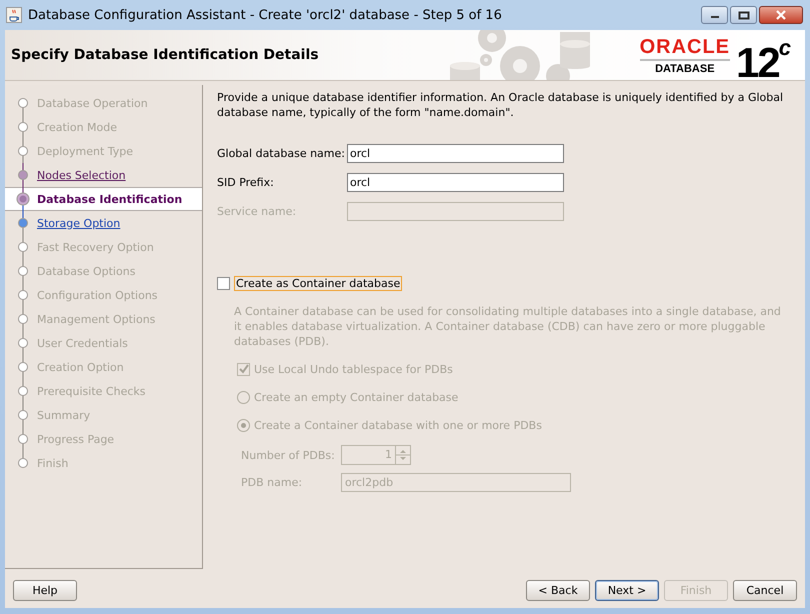  Describe the element at coordinates (92, 103) in the screenshot. I see `step-label: Database Operation` at that location.